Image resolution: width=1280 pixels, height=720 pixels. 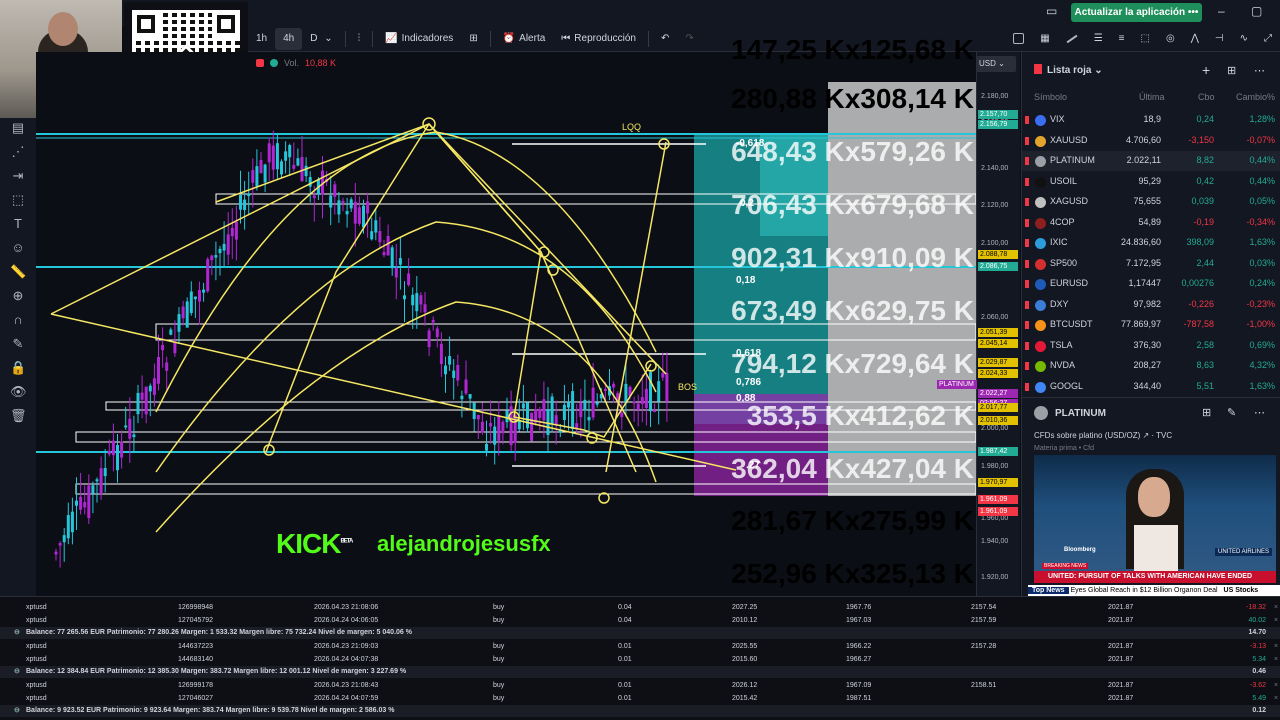 I want to click on rect-tool-button: ⬚, so click(x=1145, y=39).